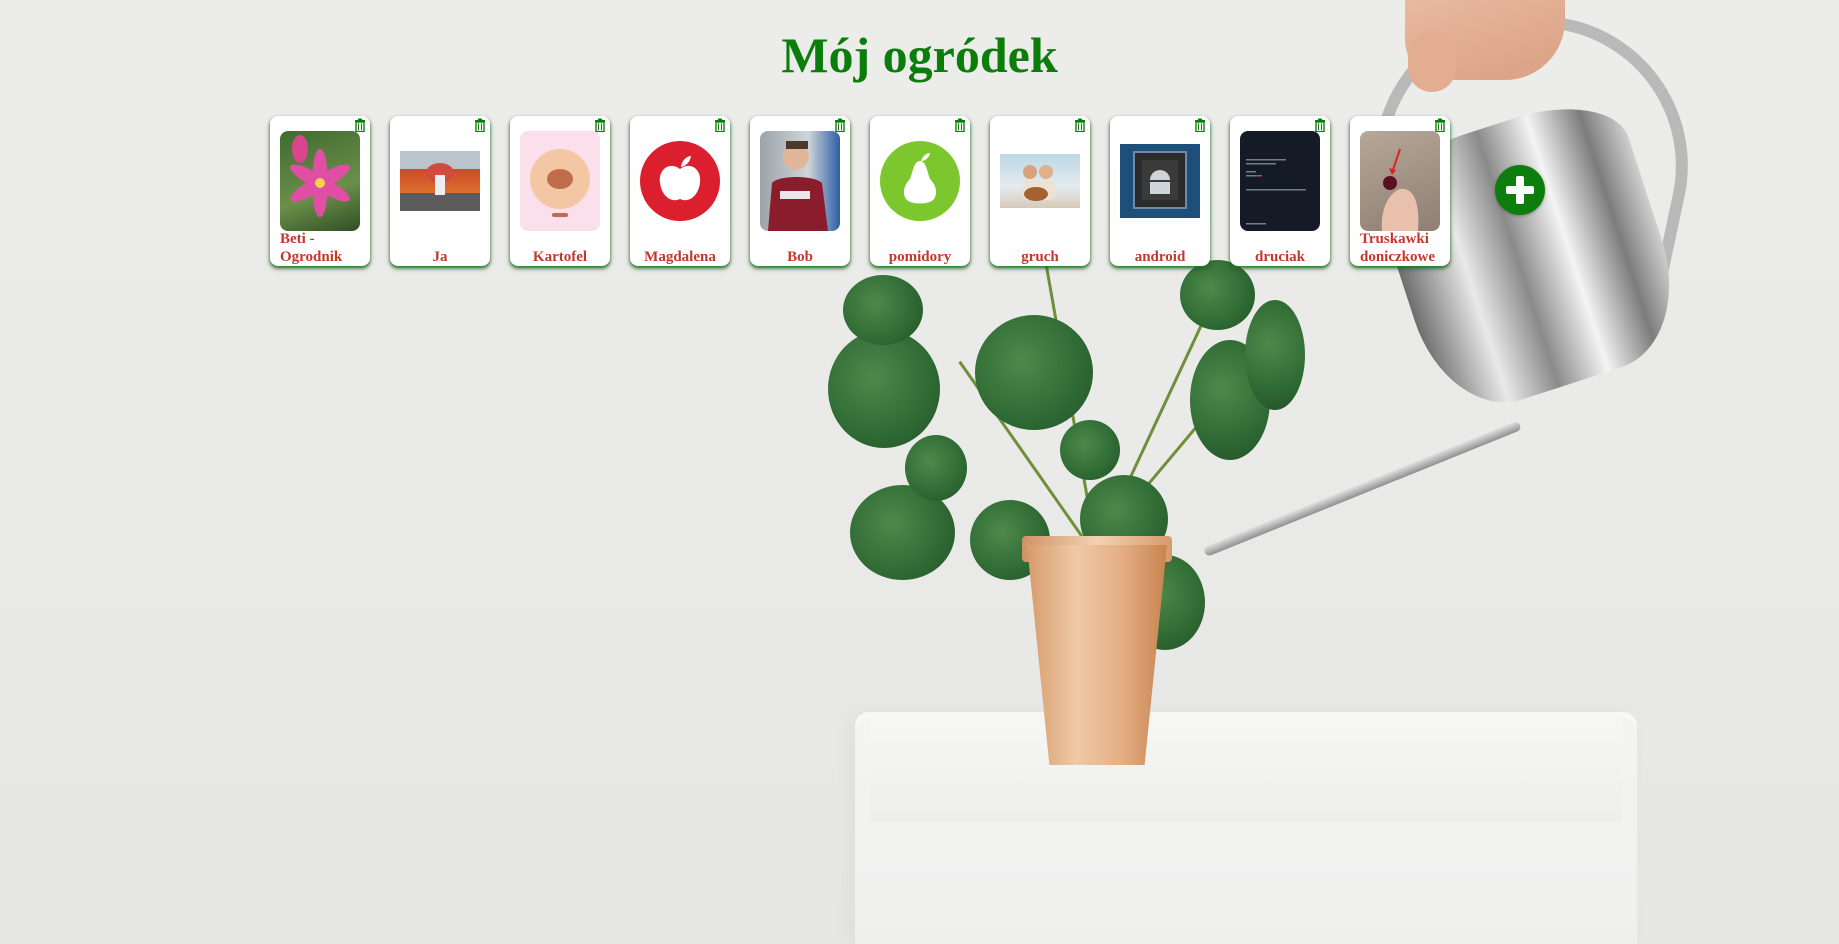 This screenshot has height=944, width=1839. I want to click on garden-label: Magdalena, so click(680, 257).